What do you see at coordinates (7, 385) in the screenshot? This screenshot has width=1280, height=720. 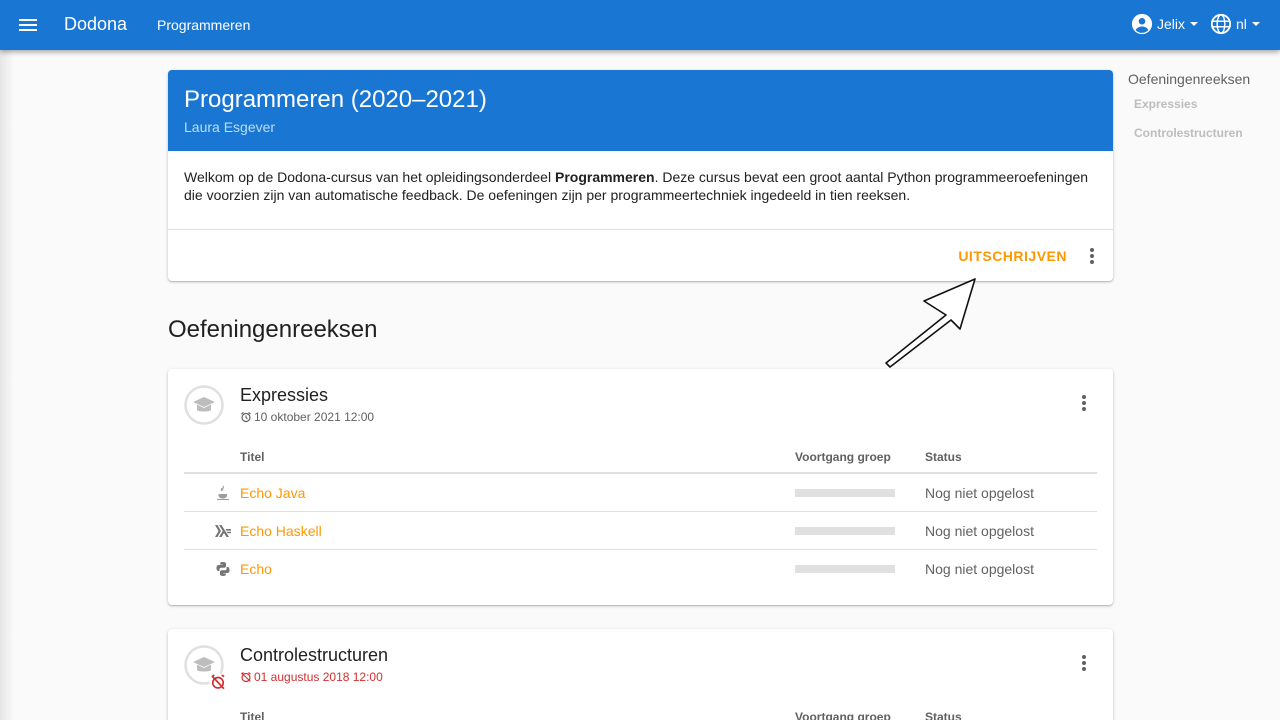 I see `left-shadow` at bounding box center [7, 385].